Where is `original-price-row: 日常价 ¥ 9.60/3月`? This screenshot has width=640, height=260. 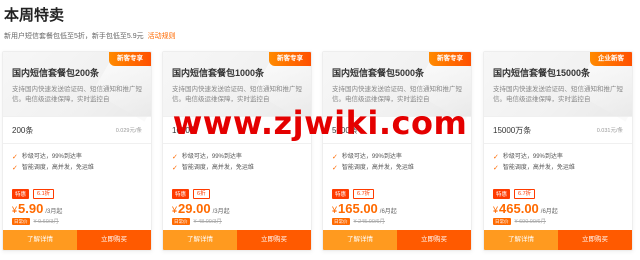
original-price-row: 日常价 ¥ 9.60/3月 is located at coordinates (77, 221).